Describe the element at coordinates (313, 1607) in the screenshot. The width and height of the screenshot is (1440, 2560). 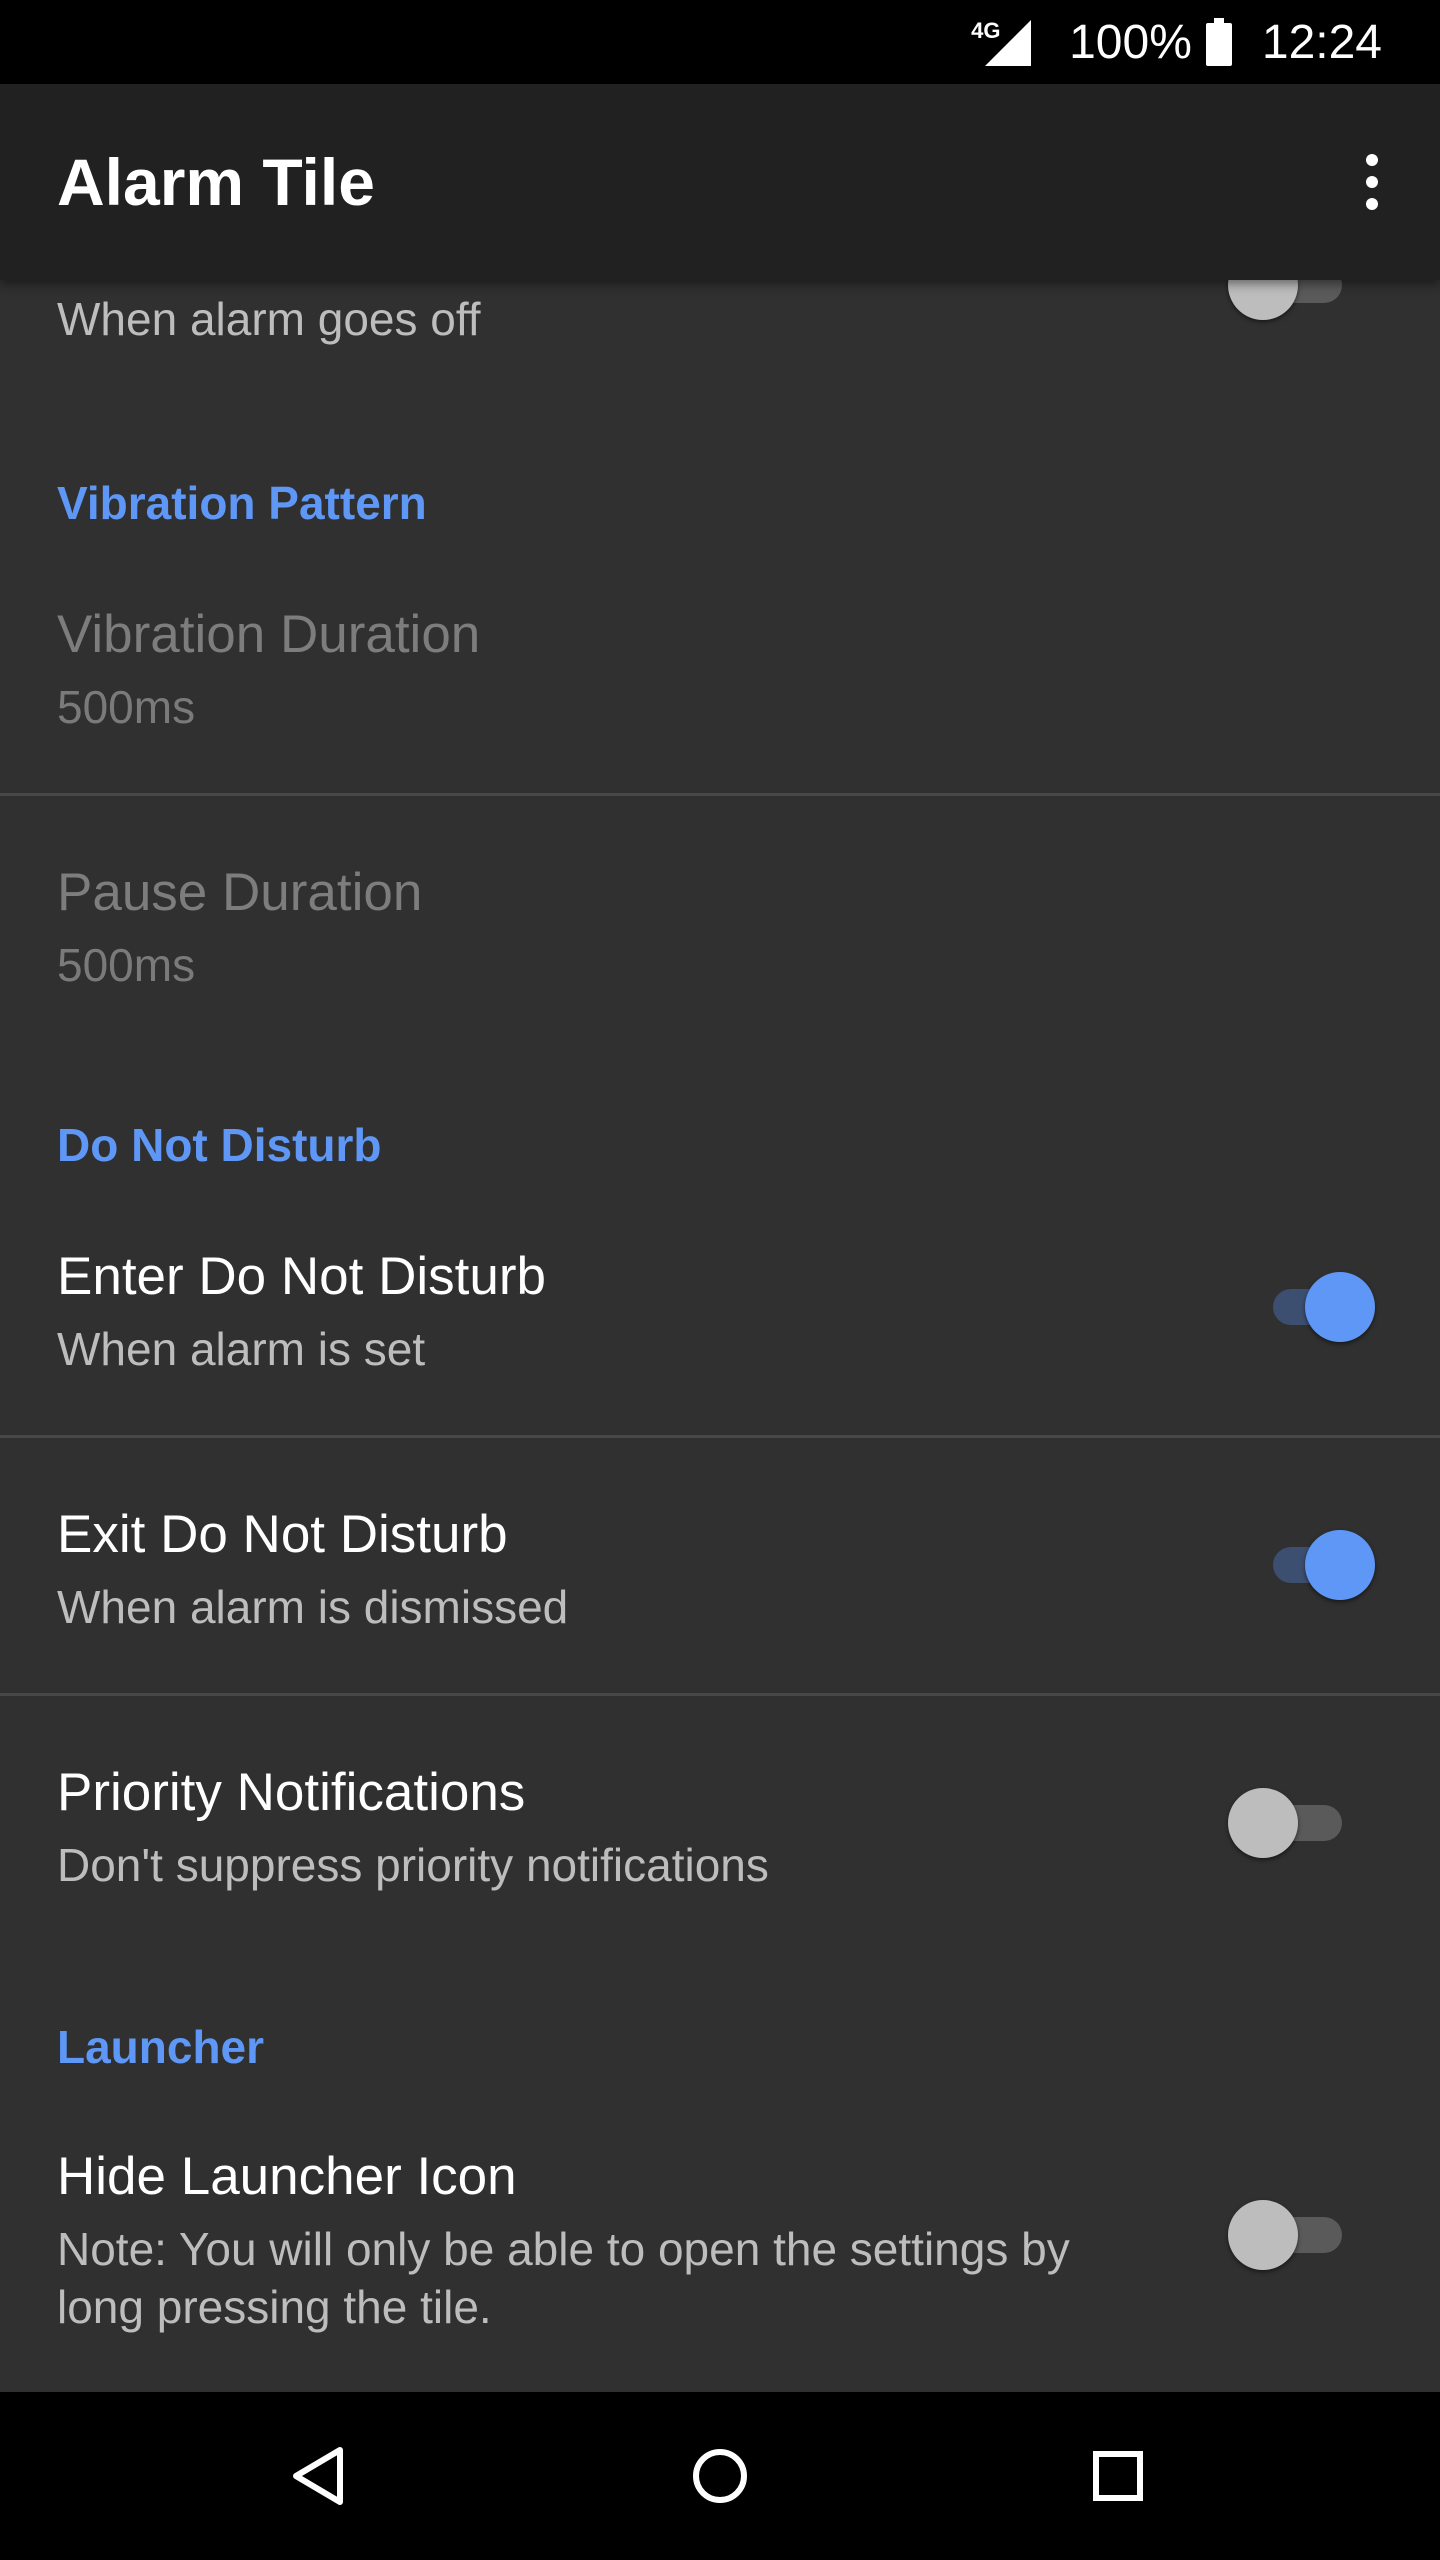
I see `exit-dnd-summary: When alarm is dismissed` at that location.